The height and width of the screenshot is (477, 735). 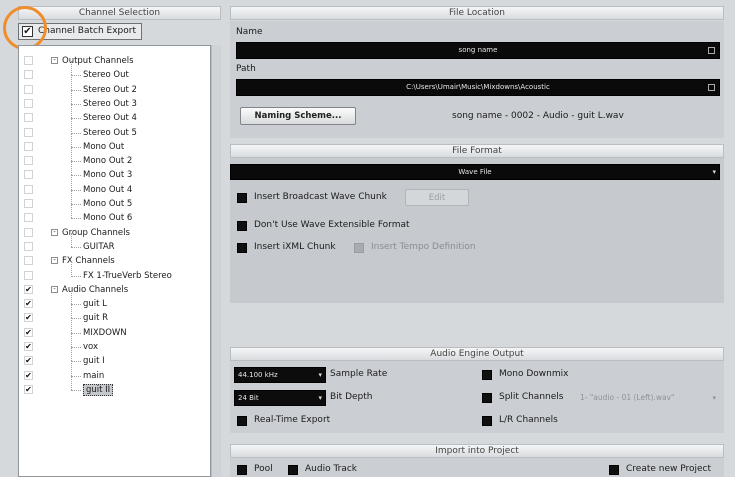 What do you see at coordinates (242, 226) in the screenshot?
I see `dont-use-extensible-checkbox` at bounding box center [242, 226].